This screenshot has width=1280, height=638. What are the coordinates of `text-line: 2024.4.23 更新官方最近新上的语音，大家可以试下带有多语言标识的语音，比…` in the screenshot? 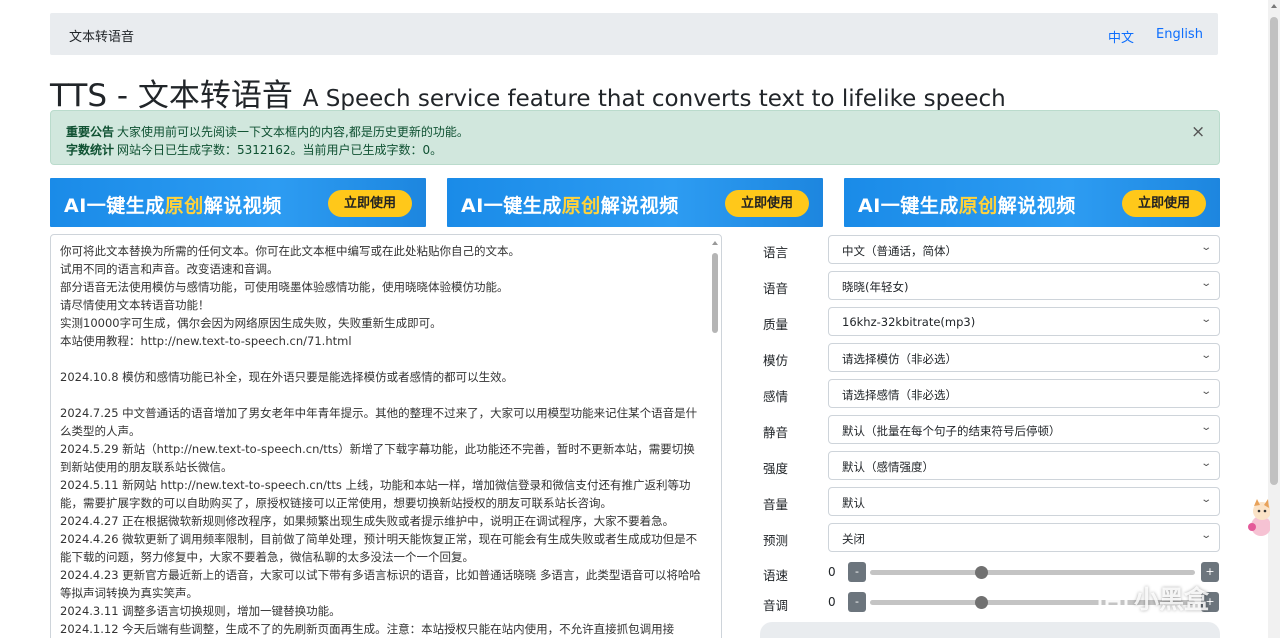 It's located at (380, 584).